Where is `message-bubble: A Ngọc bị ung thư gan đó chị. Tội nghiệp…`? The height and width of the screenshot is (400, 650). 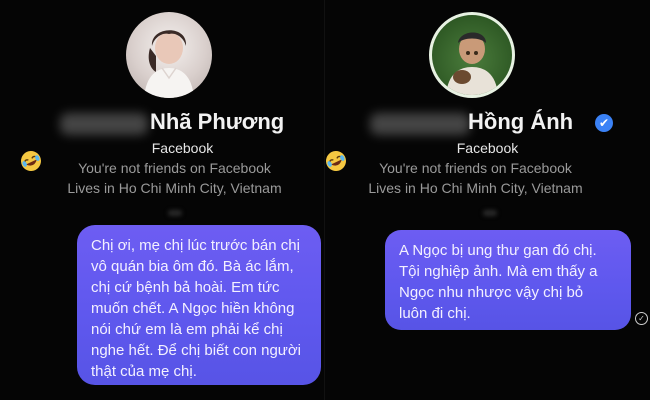
message-bubble: A Ngọc bị ung thư gan đó chị. Tội nghiệp… is located at coordinates (508, 280).